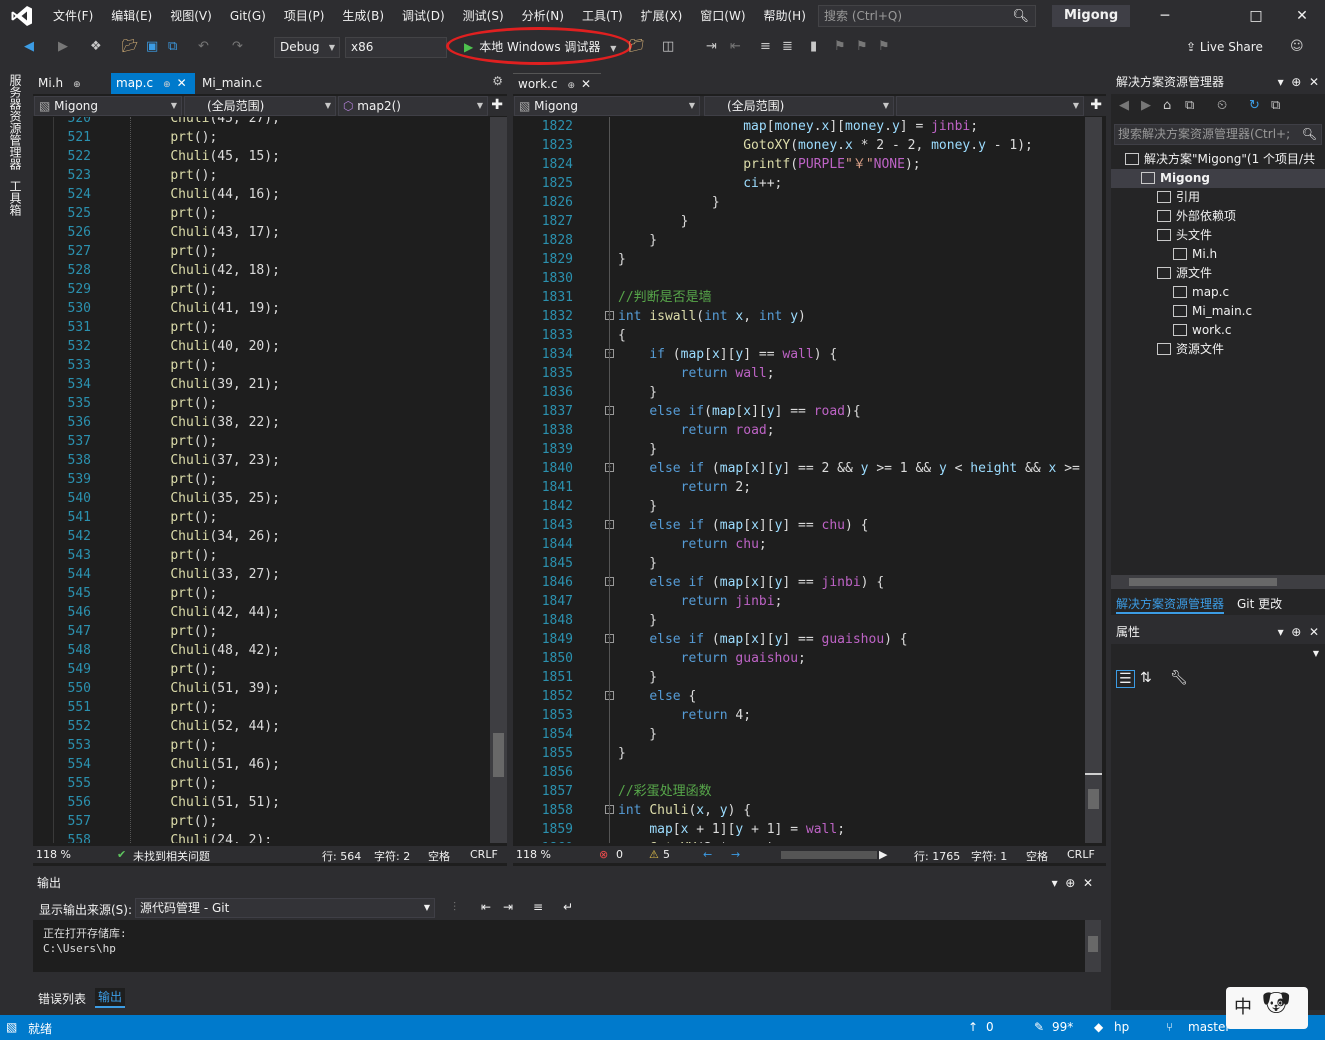 This screenshot has height=1040, width=1325. I want to click on prev-bookmark-icon: ⚑, so click(840, 47).